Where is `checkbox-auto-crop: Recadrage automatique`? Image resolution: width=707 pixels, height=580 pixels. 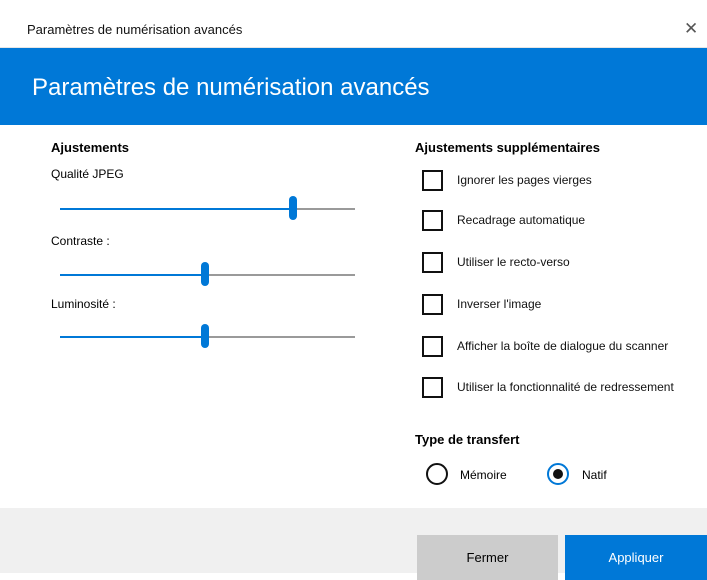 checkbox-auto-crop: Recadrage automatique is located at coordinates (562, 222).